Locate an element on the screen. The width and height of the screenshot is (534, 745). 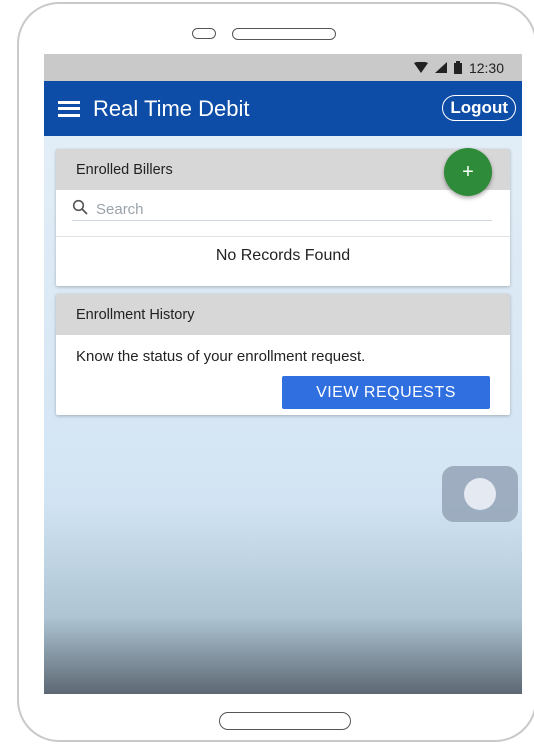
front-camera is located at coordinates (204, 33).